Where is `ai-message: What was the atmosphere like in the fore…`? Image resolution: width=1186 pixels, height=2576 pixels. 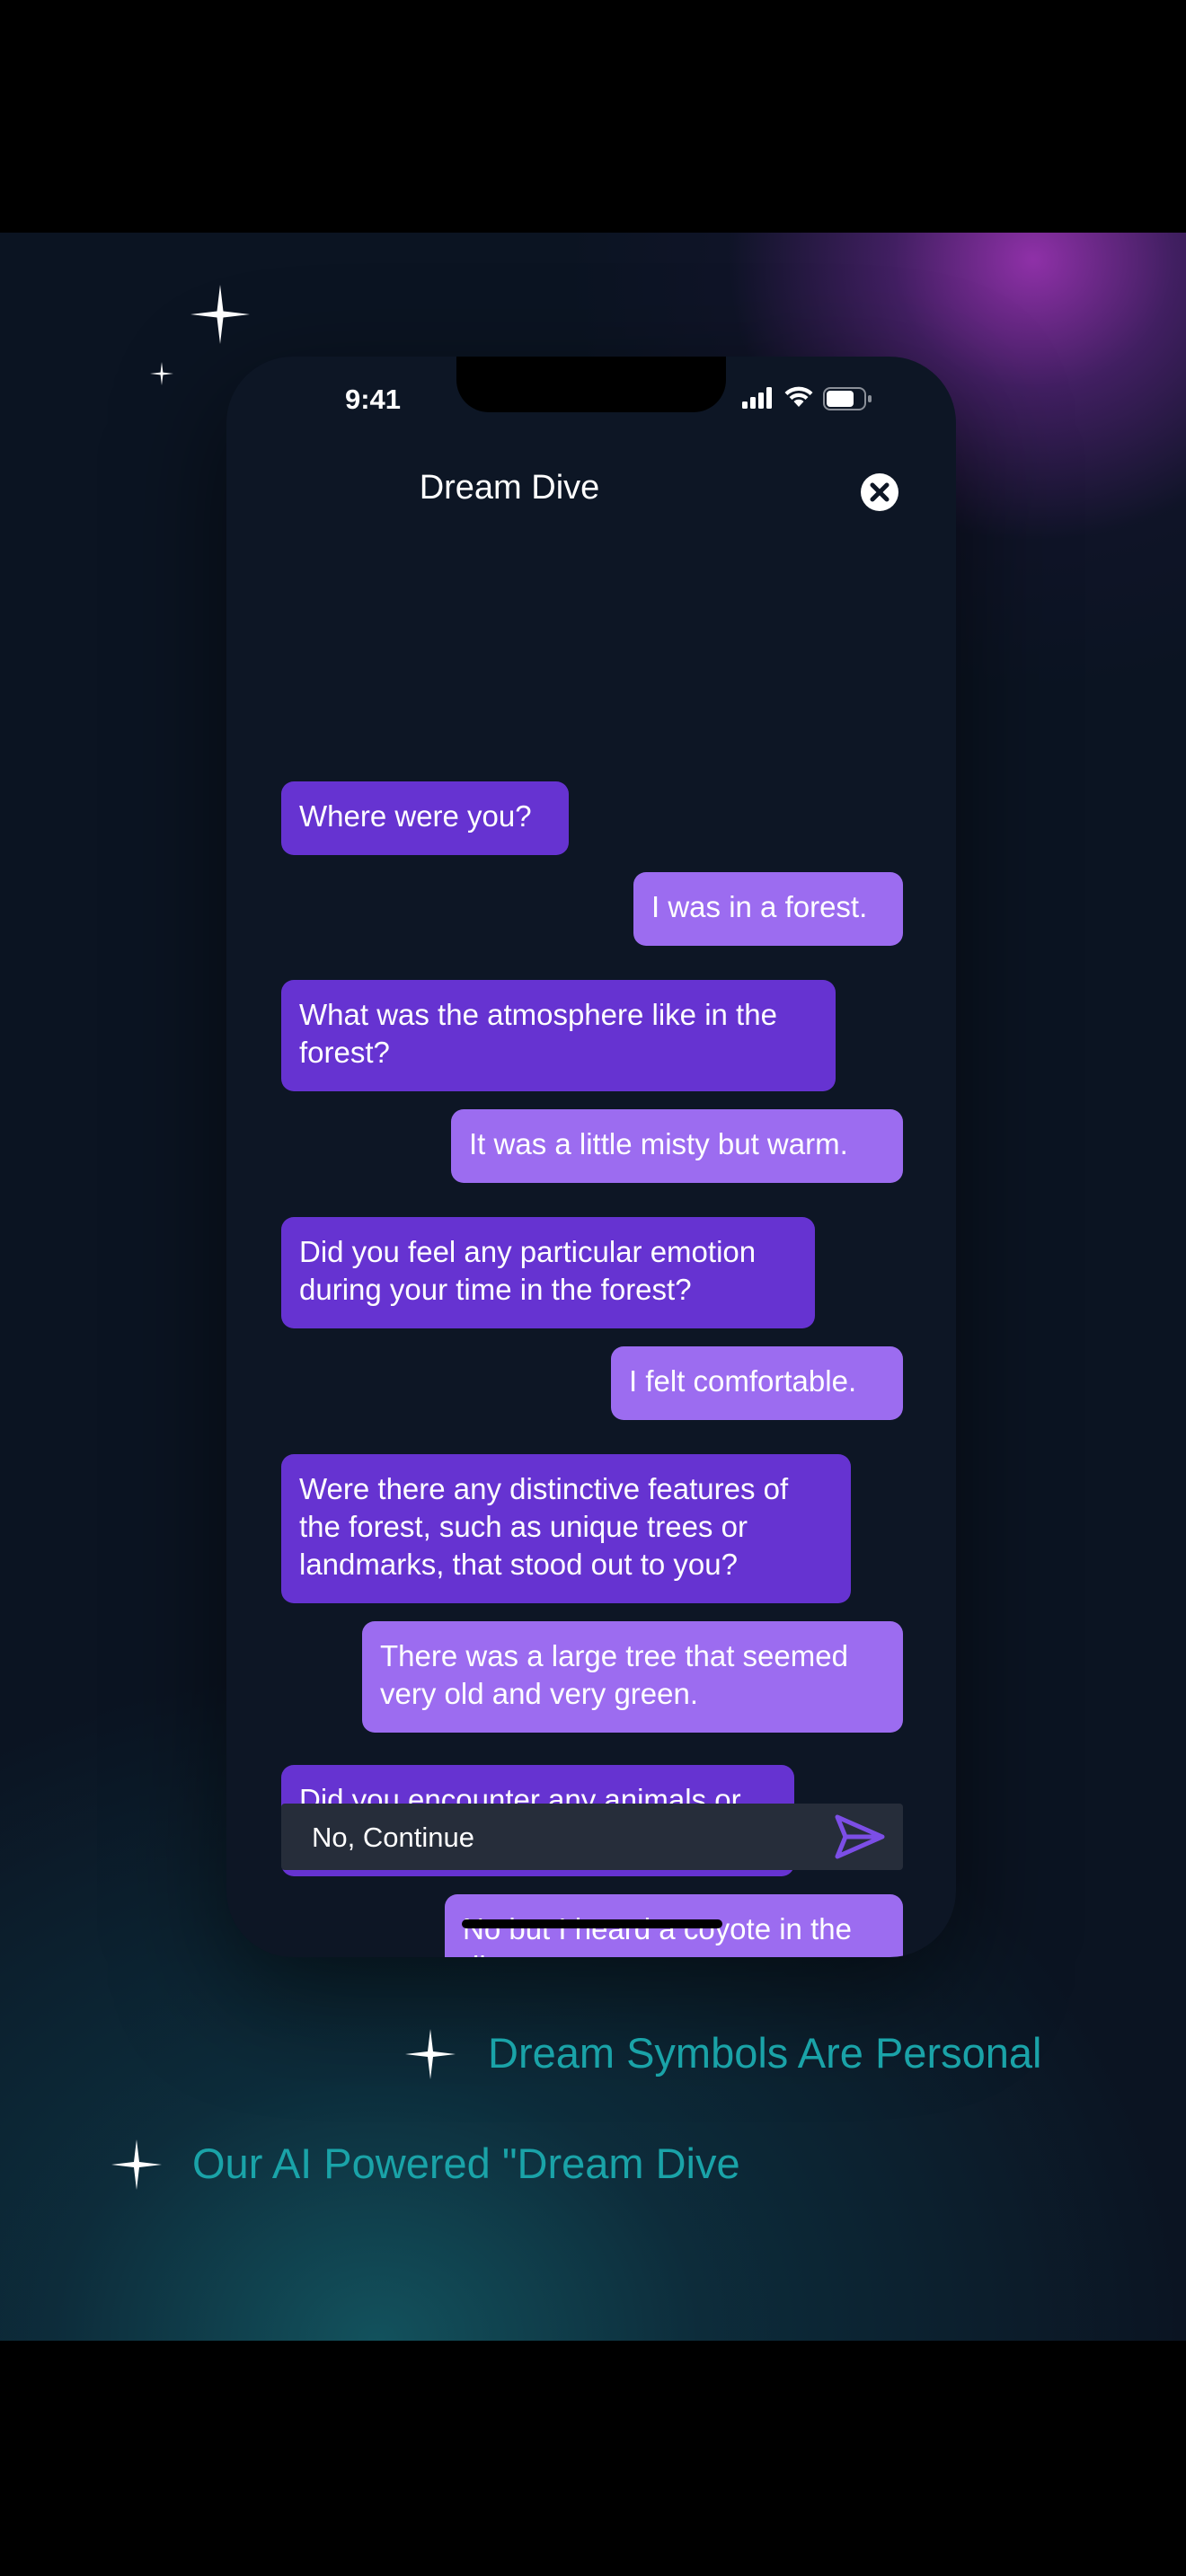
ai-message: What was the atmosphere like in the fore… is located at coordinates (558, 1035).